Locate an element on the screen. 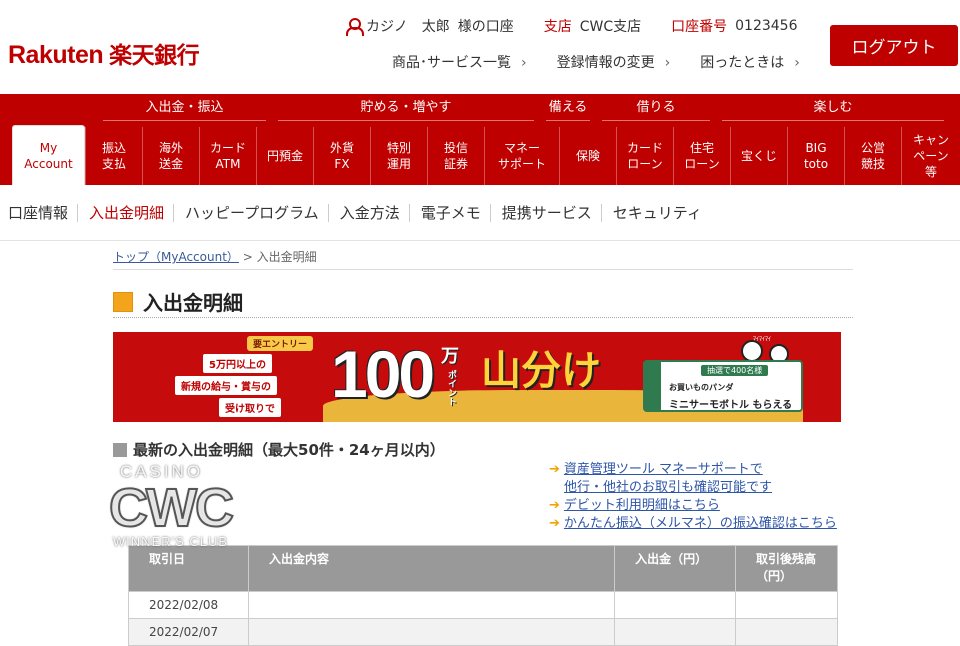 The height and width of the screenshot is (646, 960). col-content: 入出金内容 is located at coordinates (431, 568).